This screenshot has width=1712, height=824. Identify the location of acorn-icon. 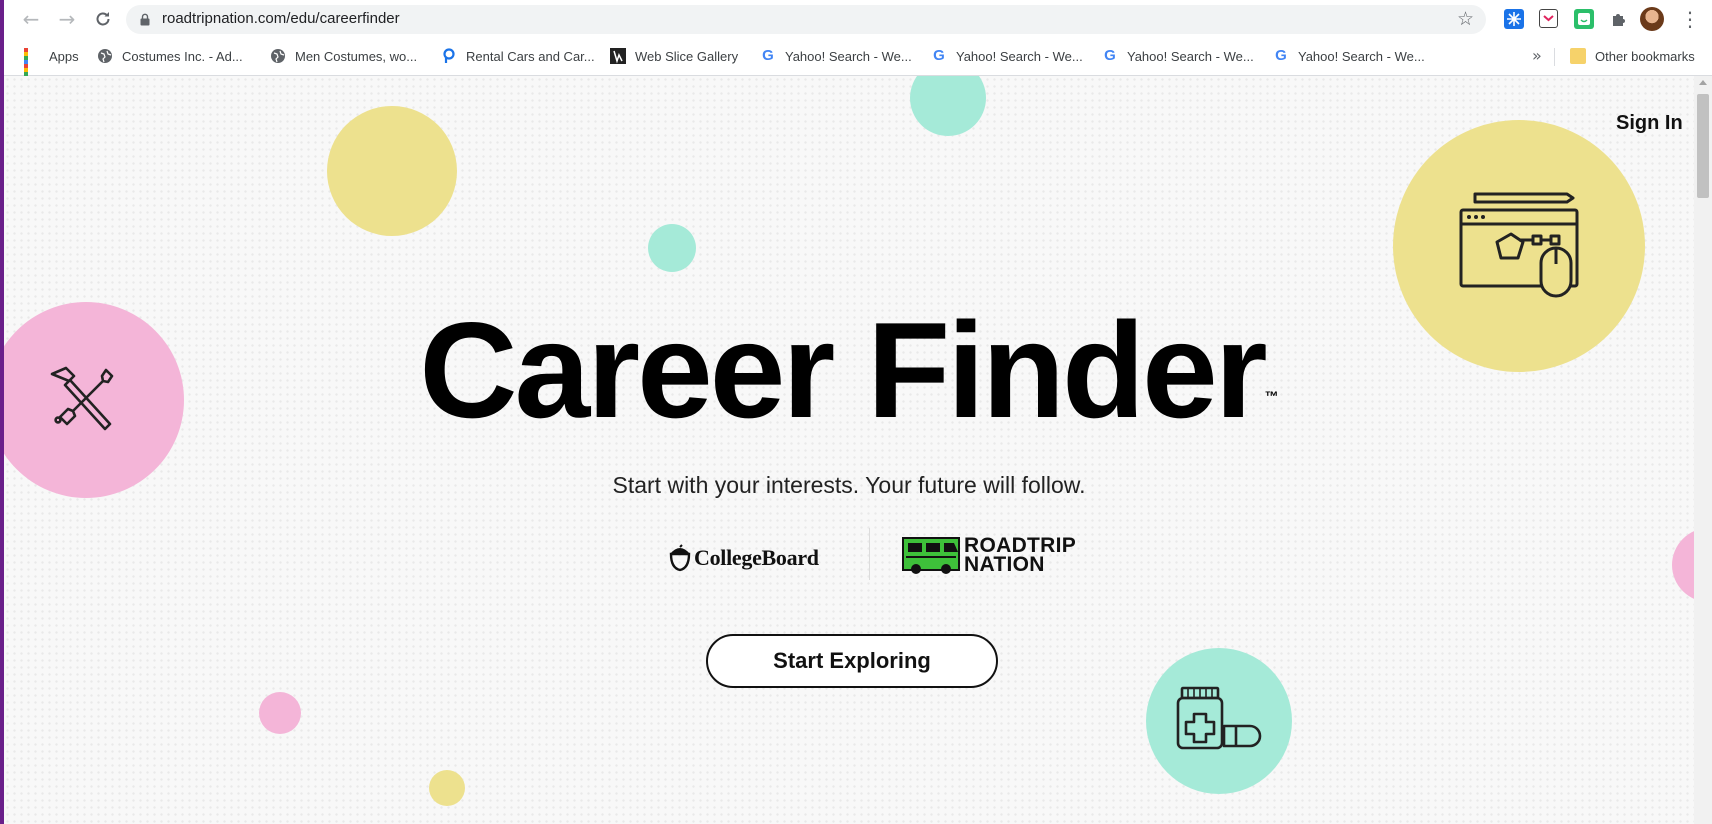
(680, 558).